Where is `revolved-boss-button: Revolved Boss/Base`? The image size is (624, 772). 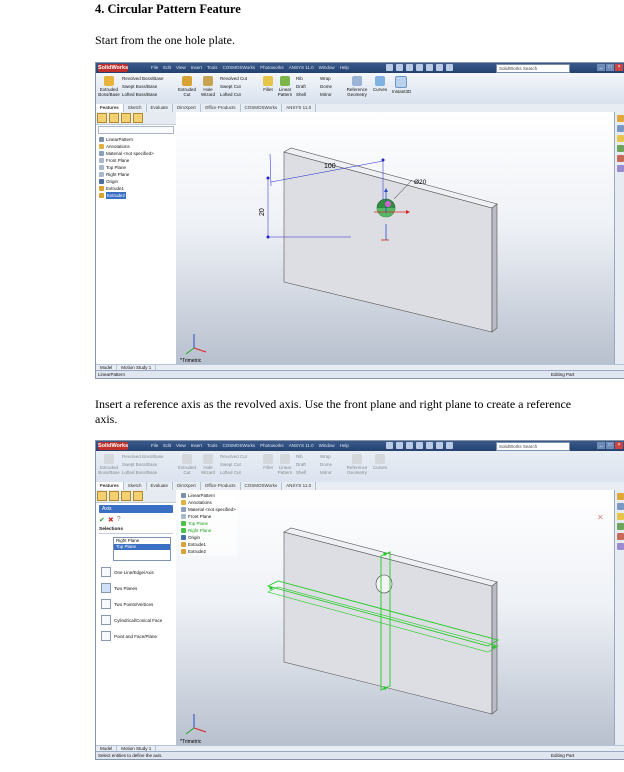 revolved-boss-button: Revolved Boss/Base is located at coordinates (148, 78).